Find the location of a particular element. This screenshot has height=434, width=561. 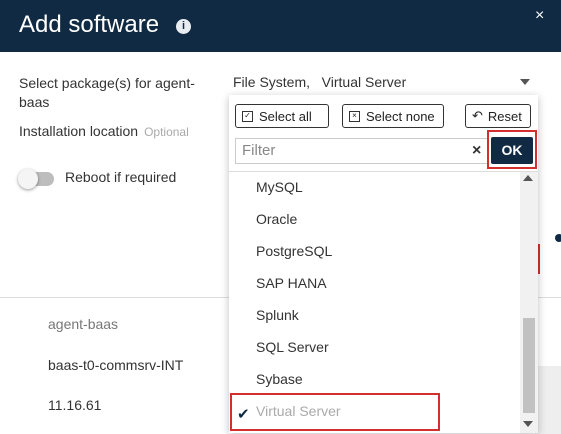

select-all-button: ✓ Select all is located at coordinates (282, 116).